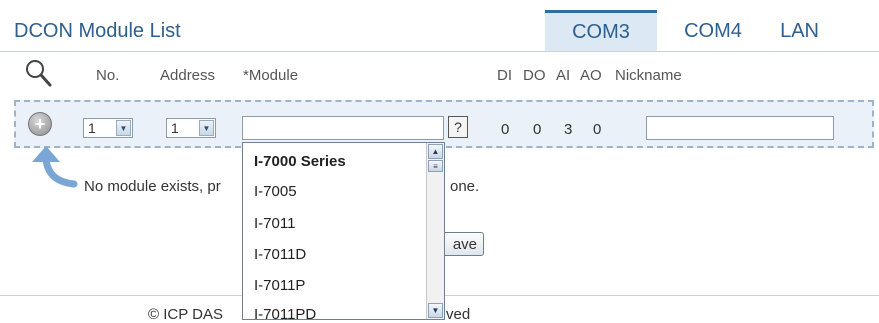 Image resolution: width=879 pixels, height=323 pixels. I want to click on plus-circle-icon: +, so click(40, 124).